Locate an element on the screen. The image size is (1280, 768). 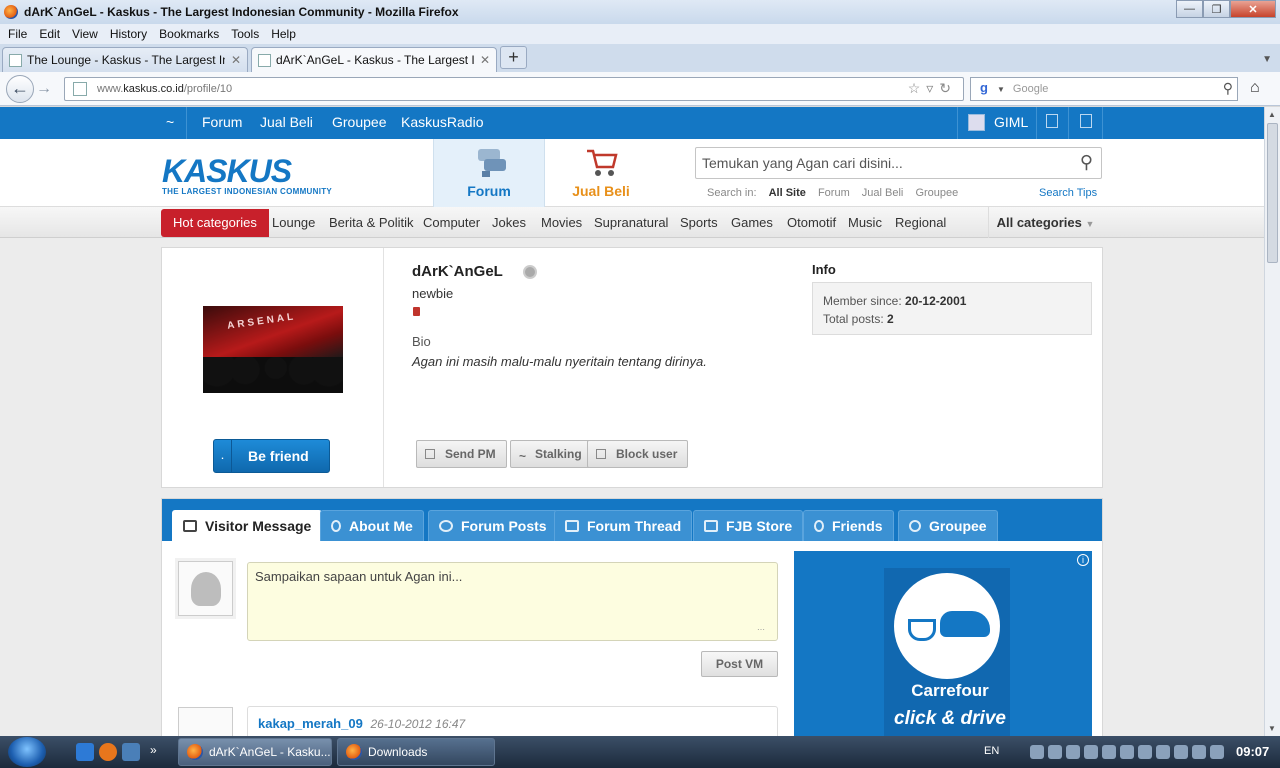
search-tips-link: Search Tips is located at coordinates (1068, 193).